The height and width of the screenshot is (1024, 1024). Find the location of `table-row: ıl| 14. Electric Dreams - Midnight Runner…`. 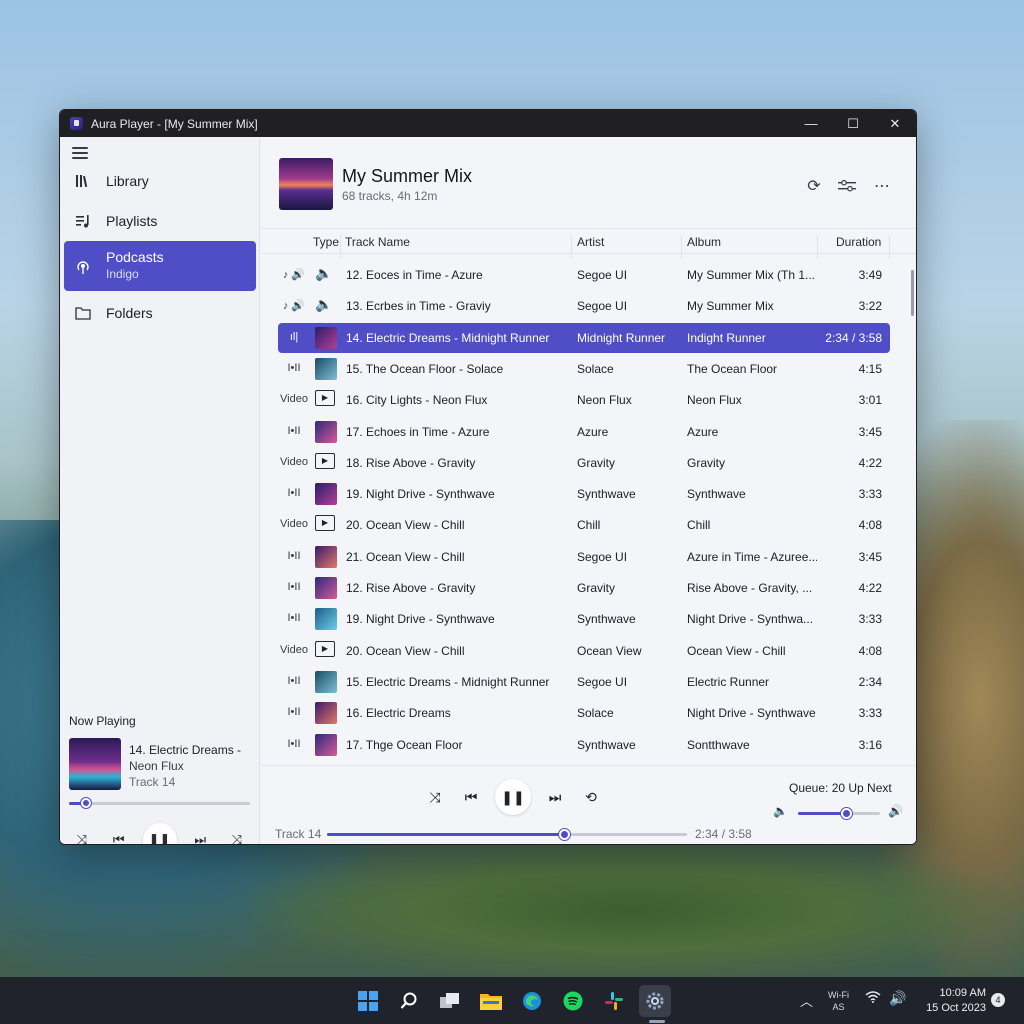

table-row: ıl| 14. Electric Dreams - Midnight Runner… is located at coordinates (584, 337).